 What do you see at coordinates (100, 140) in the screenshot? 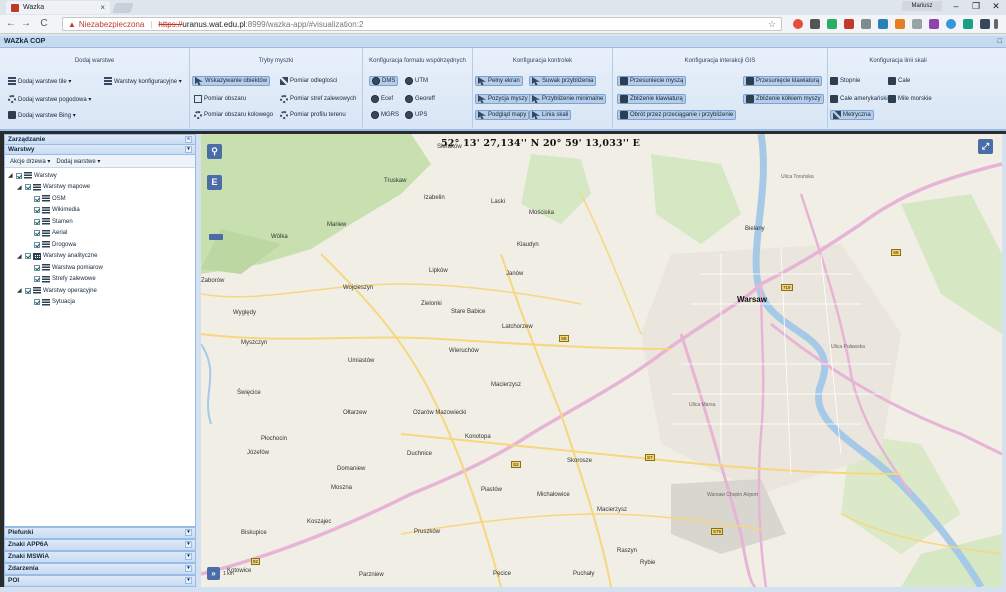
I see `management-panel-header: Zarządzanie «` at bounding box center [100, 140].